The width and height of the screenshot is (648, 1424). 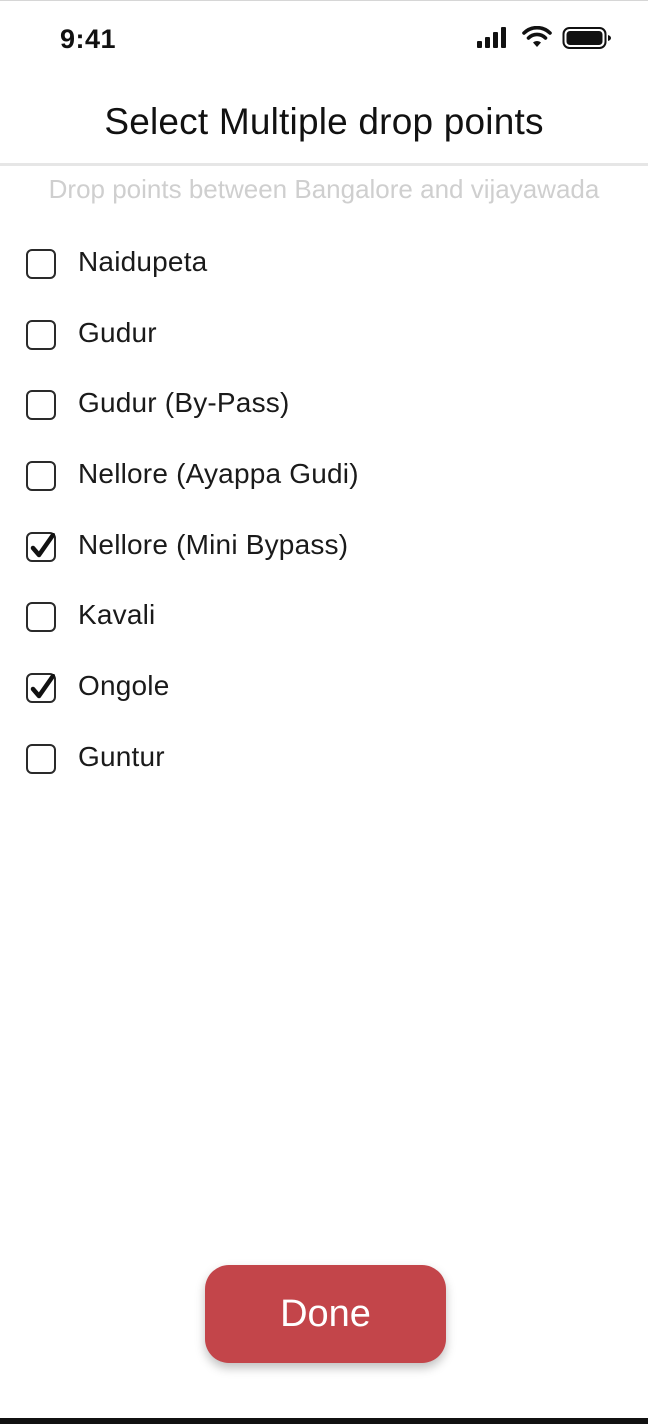 I want to click on drop-point-label: Kavali, so click(x=117, y=615).